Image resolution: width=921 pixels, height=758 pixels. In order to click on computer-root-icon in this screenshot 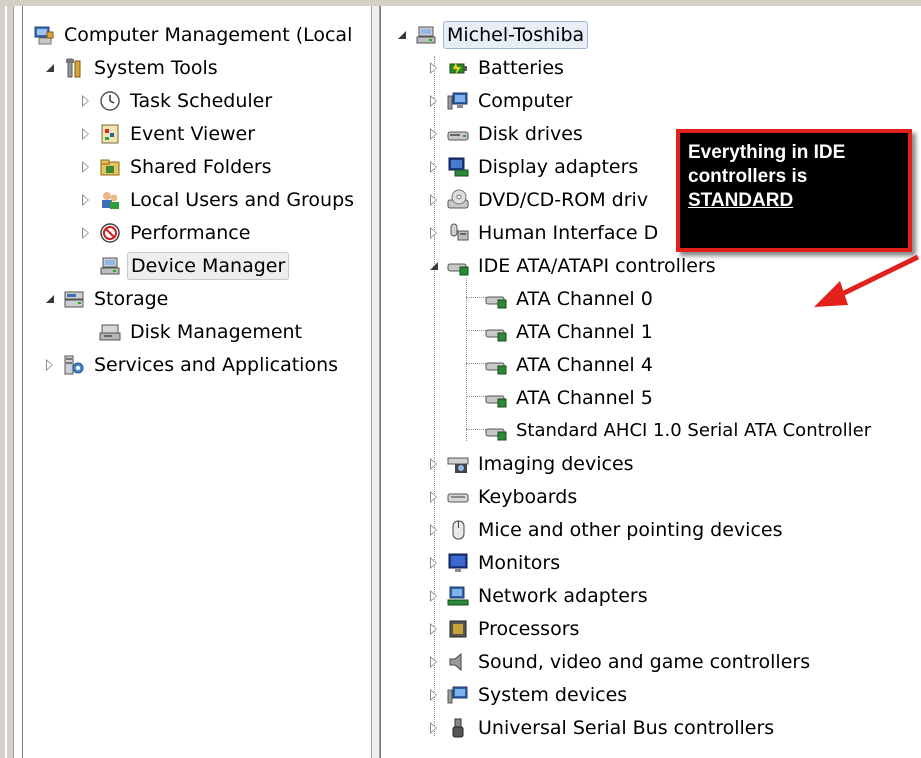, I will do `click(426, 35)`.